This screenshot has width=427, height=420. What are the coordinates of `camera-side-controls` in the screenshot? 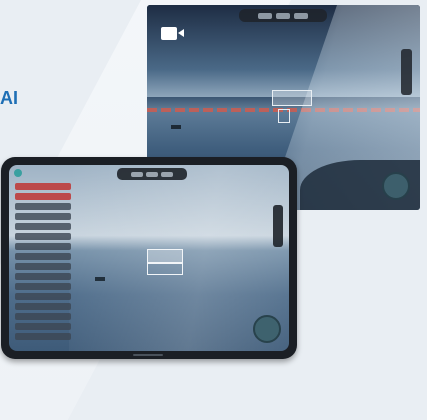 It's located at (406, 72).